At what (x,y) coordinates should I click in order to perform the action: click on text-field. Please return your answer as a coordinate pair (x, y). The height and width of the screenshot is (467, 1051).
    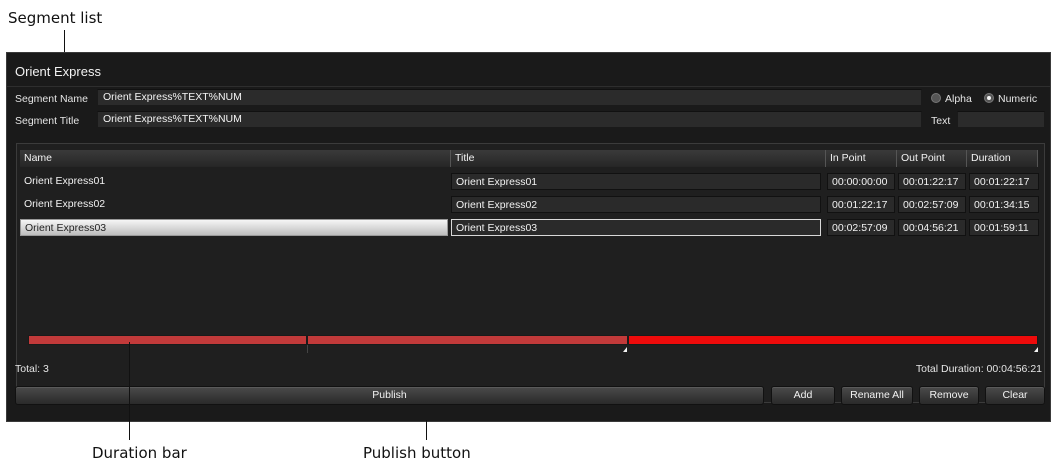
    Looking at the image, I should click on (1001, 119).